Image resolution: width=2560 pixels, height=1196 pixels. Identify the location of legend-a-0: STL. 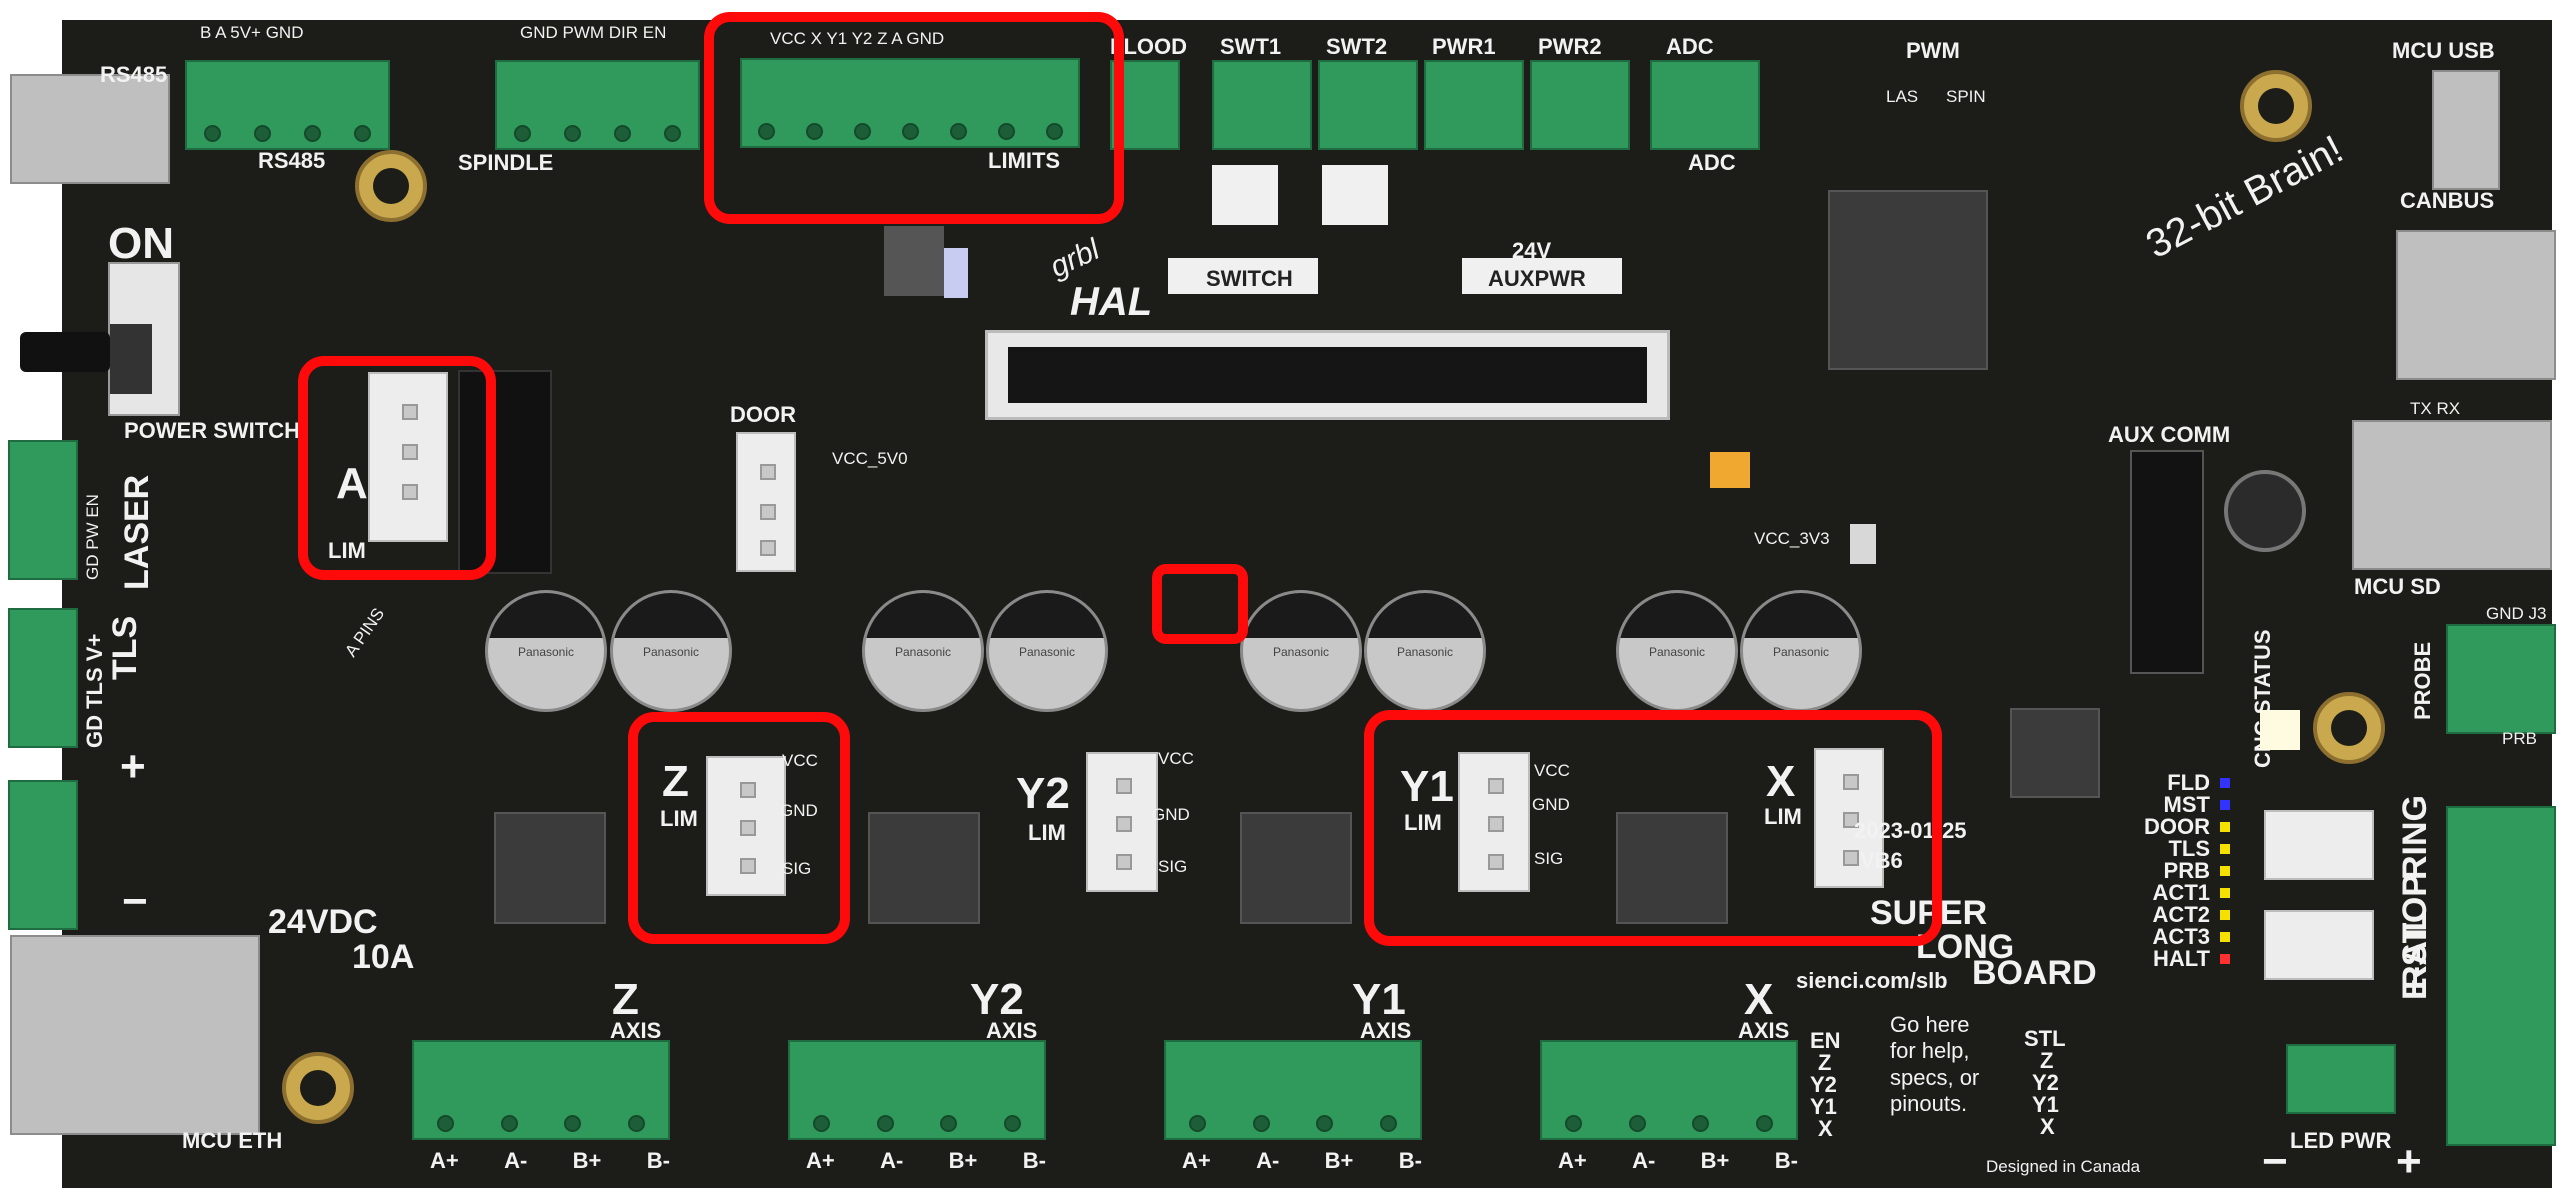
(2045, 1038).